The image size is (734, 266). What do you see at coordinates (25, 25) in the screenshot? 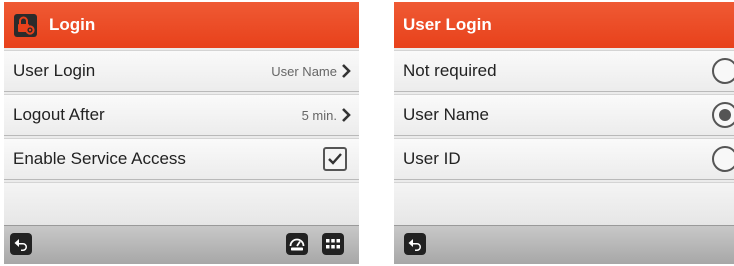
I see `lock-gear-icon` at bounding box center [25, 25].